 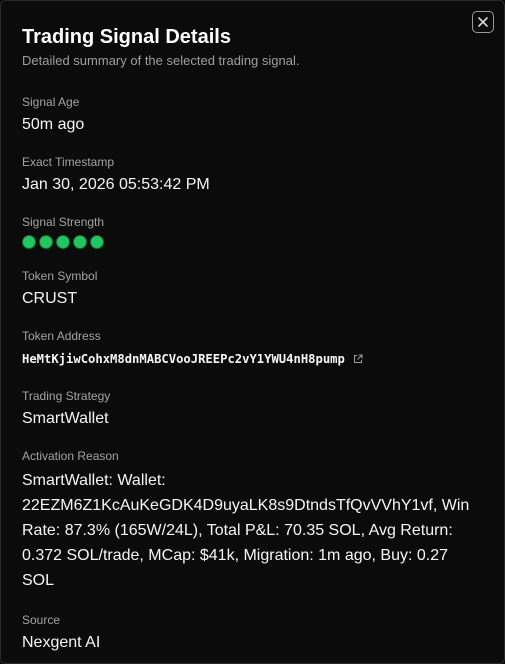 What do you see at coordinates (65, 418) in the screenshot?
I see `trading-strategy-value: SmartWallet` at bounding box center [65, 418].